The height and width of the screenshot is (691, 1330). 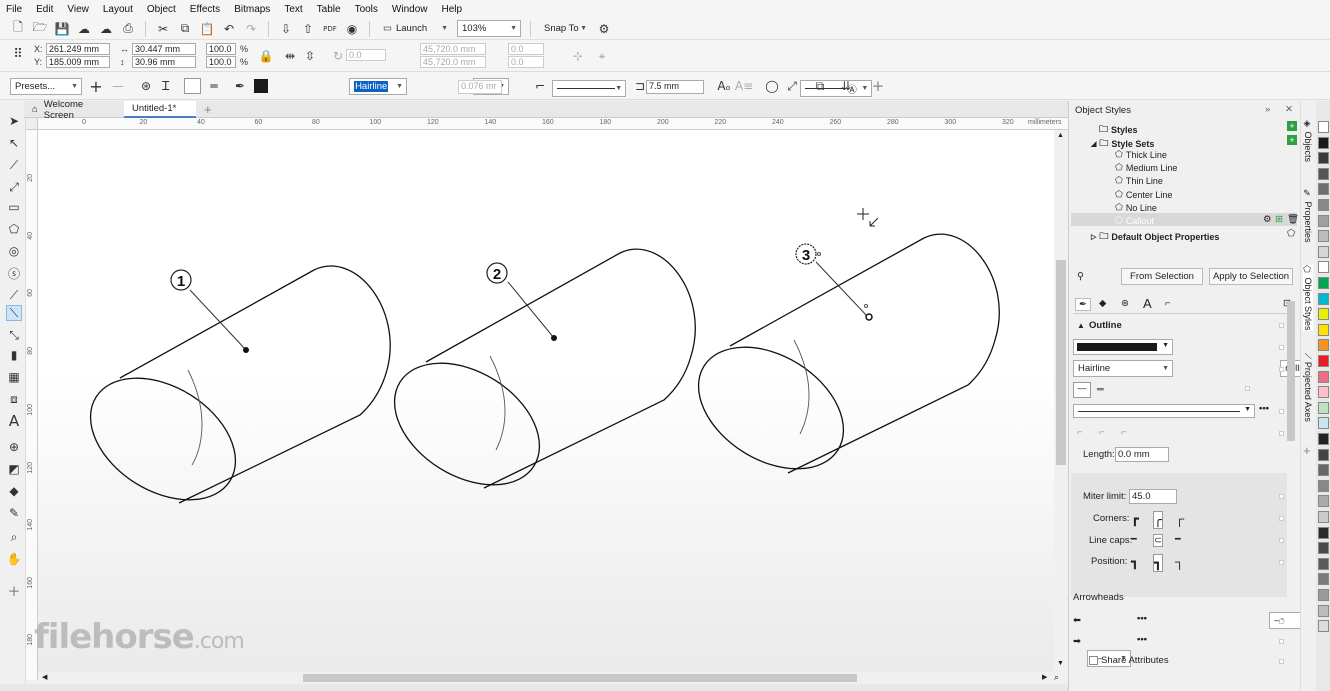 I want to click on lock-ratio-icon: 🔒, so click(x=266, y=56).